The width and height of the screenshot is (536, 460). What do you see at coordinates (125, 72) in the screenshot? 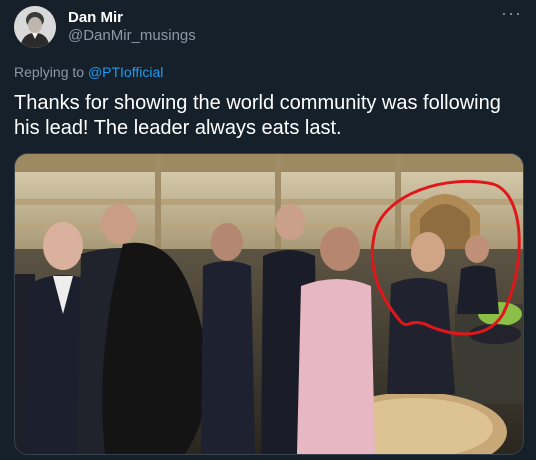
I see `mention-link: @PTIofficial` at bounding box center [125, 72].